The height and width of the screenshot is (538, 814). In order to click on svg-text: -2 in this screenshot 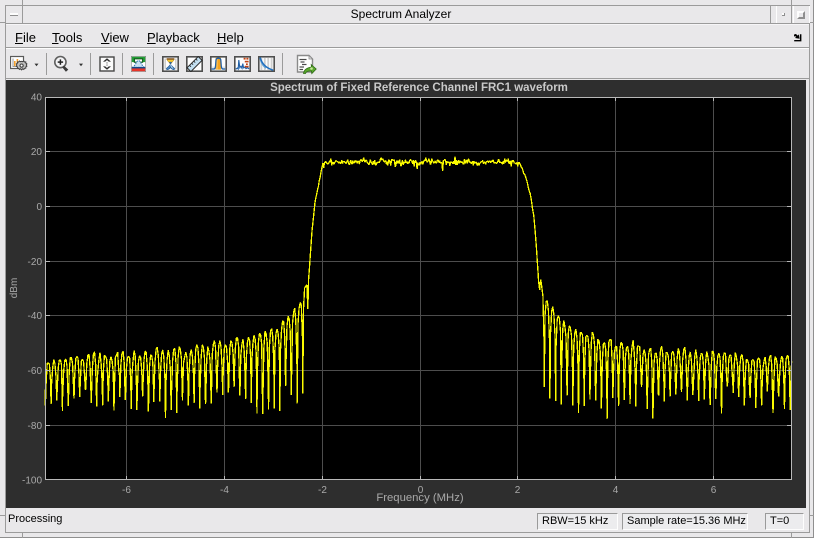, I will do `click(322, 490)`.